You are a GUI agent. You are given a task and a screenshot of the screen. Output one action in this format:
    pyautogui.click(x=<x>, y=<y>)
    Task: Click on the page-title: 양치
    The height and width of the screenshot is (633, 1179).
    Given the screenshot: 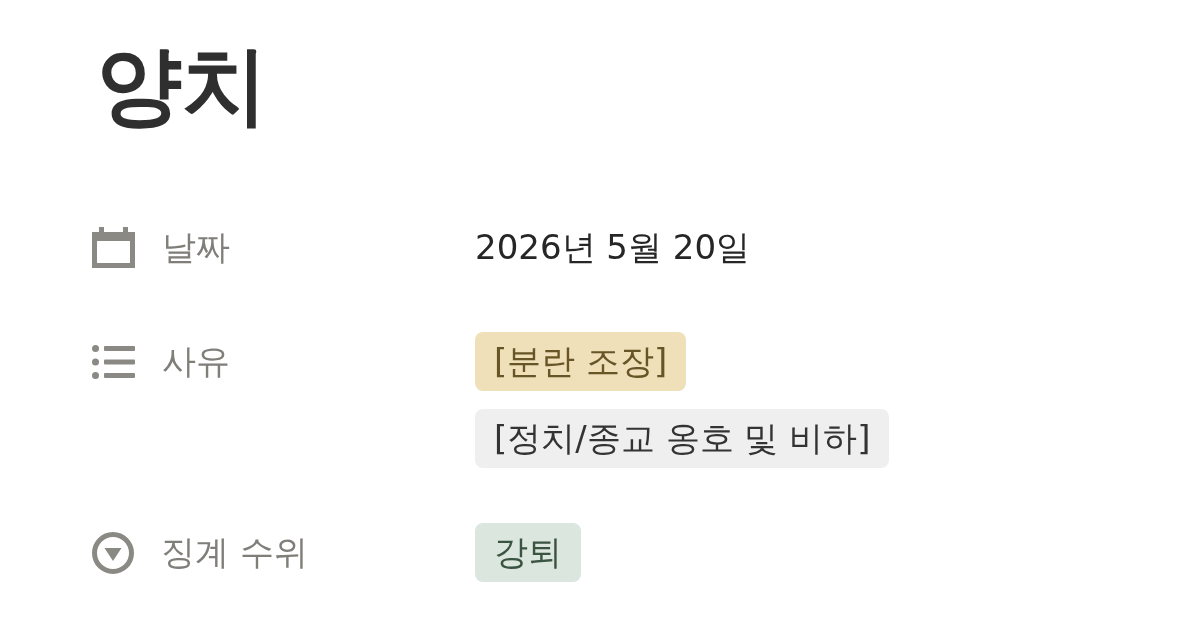 What is the action you would take?
    pyautogui.click(x=182, y=85)
    